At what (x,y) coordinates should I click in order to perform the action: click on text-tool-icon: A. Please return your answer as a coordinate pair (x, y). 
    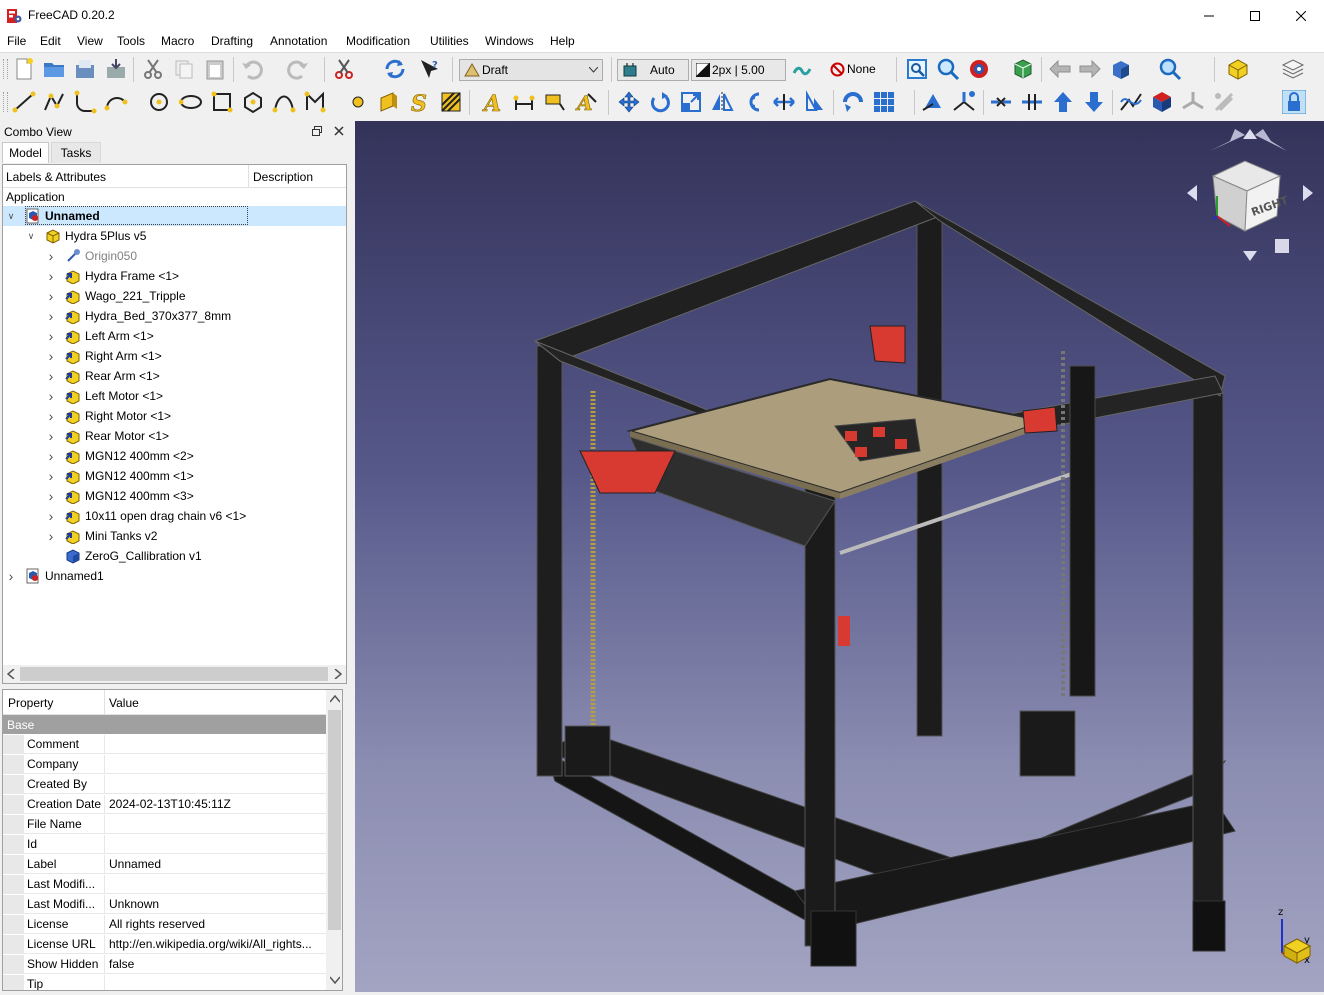
    Looking at the image, I should click on (493, 102).